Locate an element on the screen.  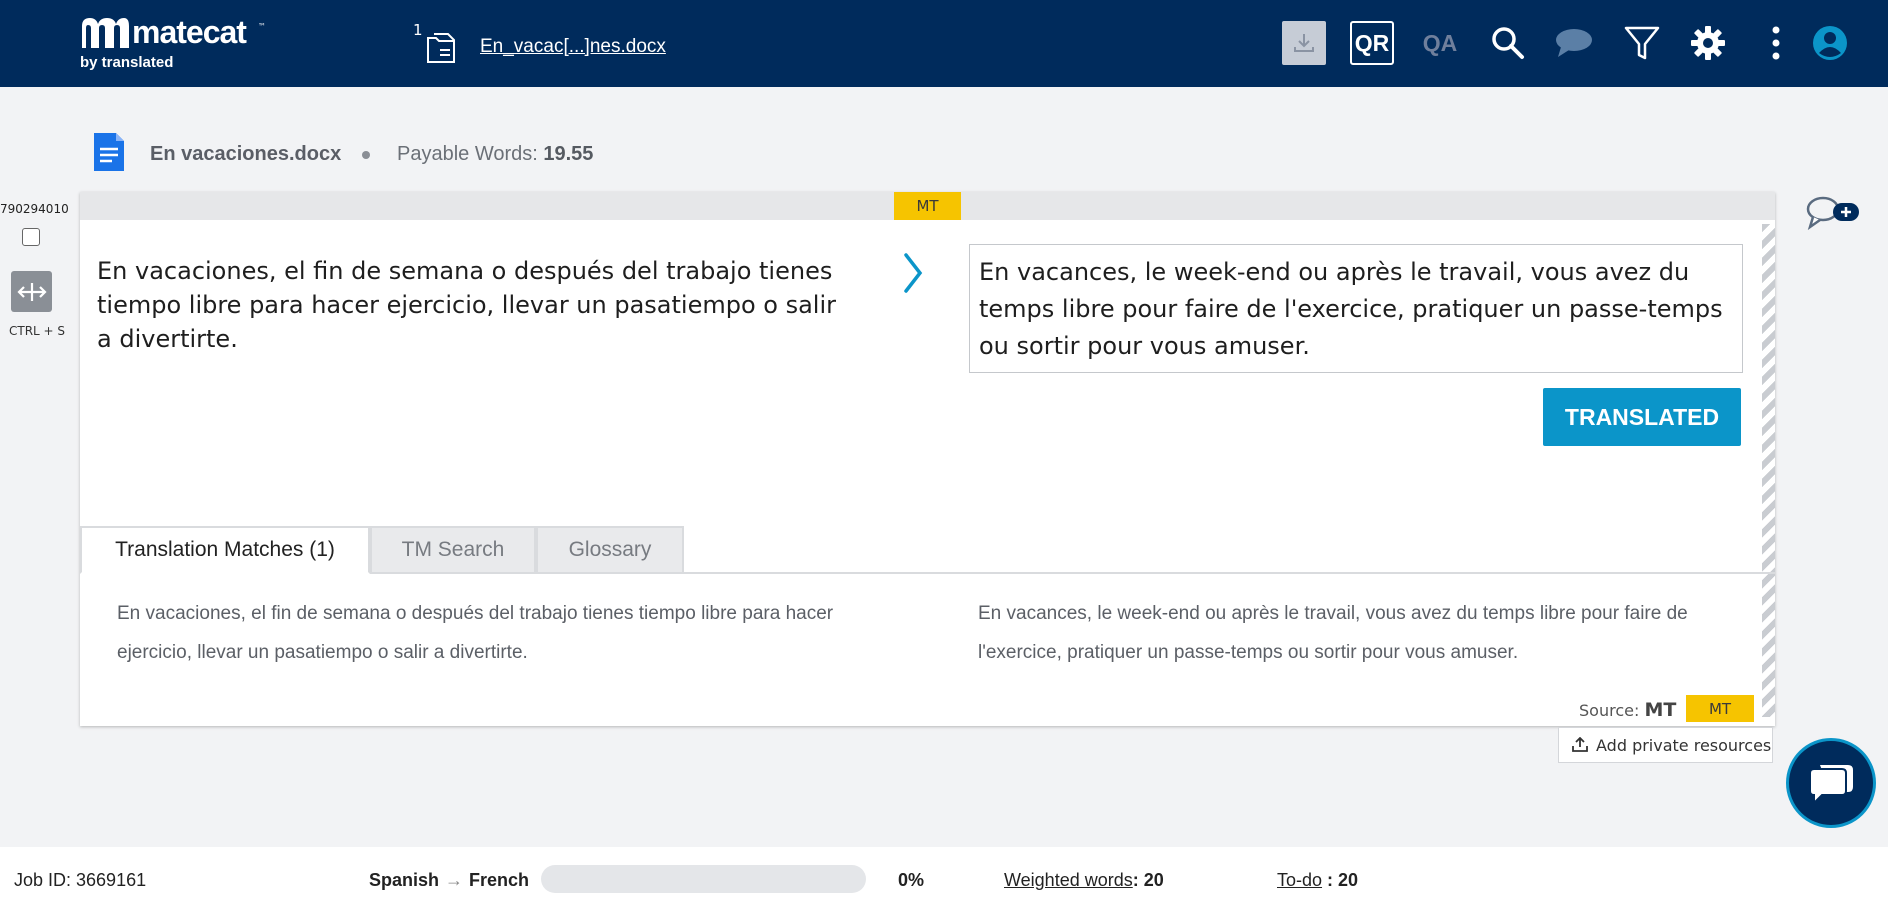
file-name-link: En_vacac[...]nes.docx is located at coordinates (573, 47).